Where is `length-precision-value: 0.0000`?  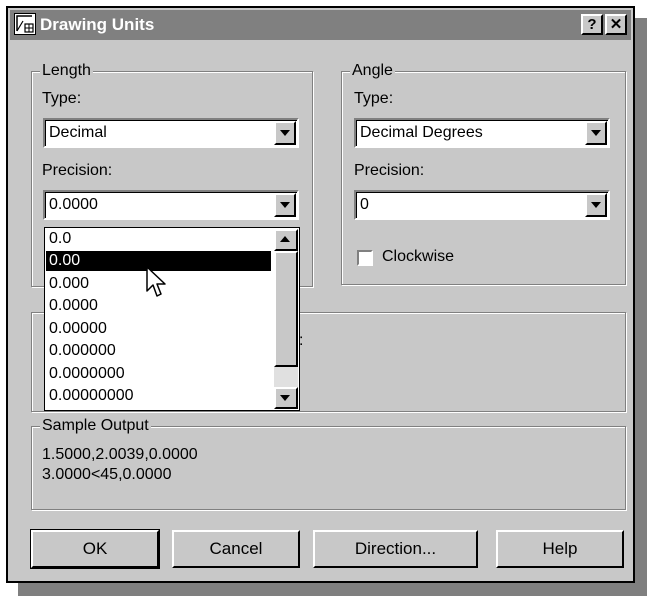 length-precision-value: 0.0000 is located at coordinates (73, 204).